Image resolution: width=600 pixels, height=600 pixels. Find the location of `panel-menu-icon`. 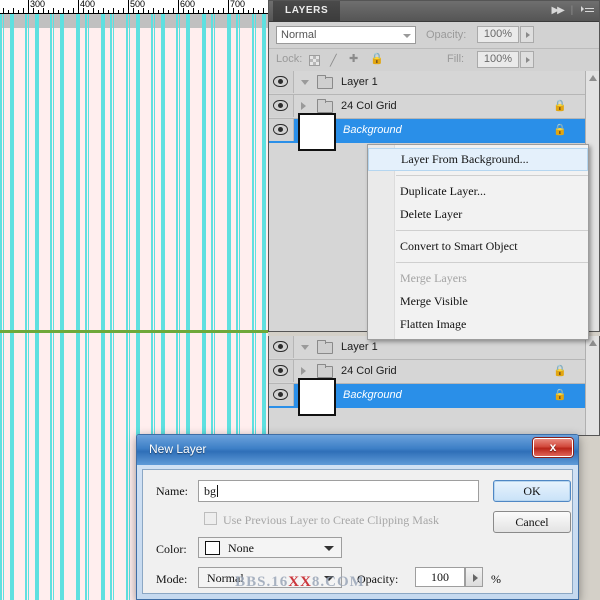

panel-menu-icon is located at coordinates (587, 8).